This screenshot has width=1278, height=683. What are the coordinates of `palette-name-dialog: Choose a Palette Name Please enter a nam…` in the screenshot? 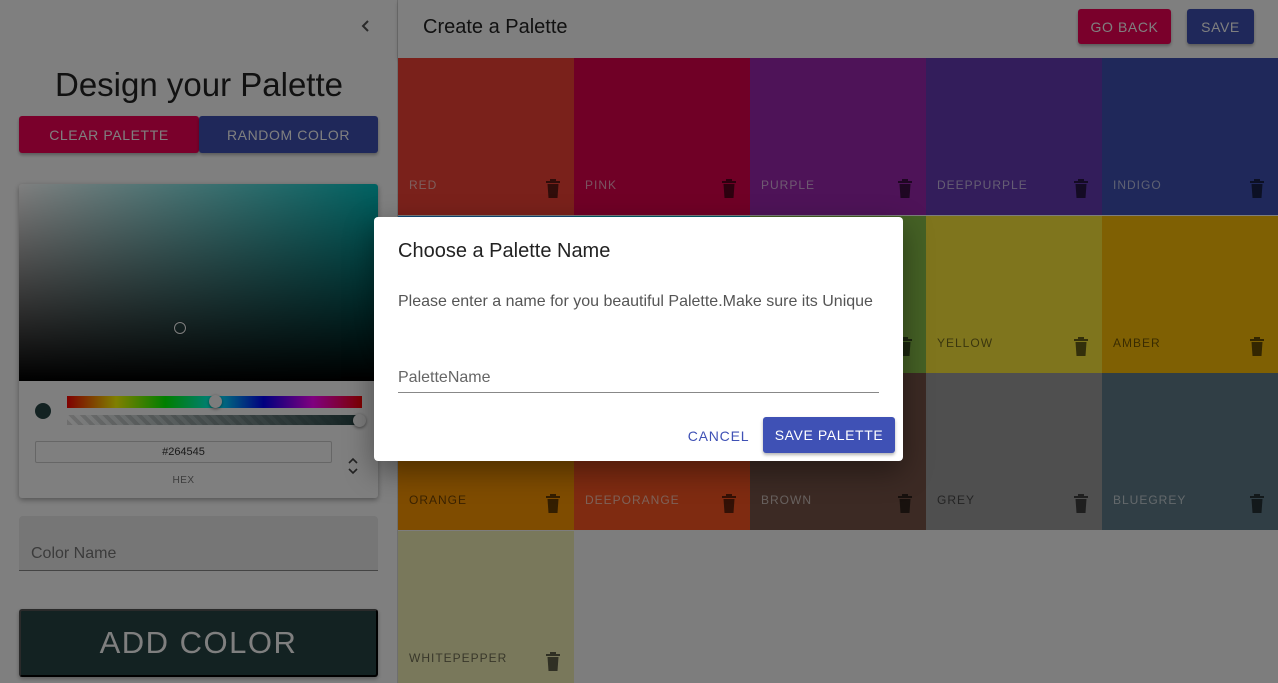 It's located at (638, 339).